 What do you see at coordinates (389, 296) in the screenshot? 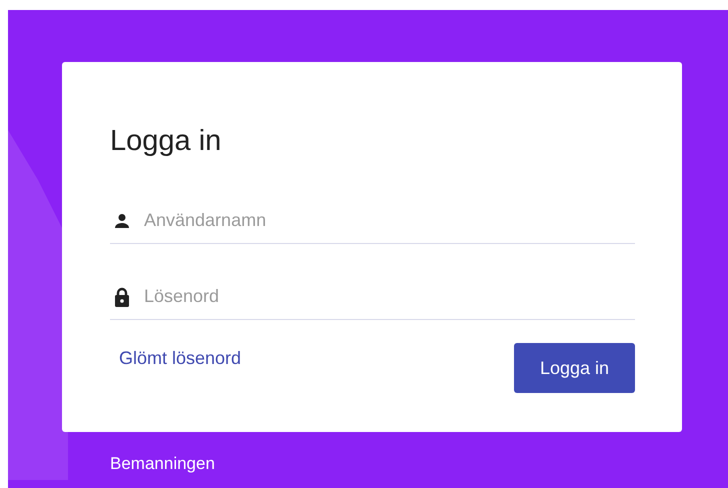
I see `password-field: Lösenord` at bounding box center [389, 296].